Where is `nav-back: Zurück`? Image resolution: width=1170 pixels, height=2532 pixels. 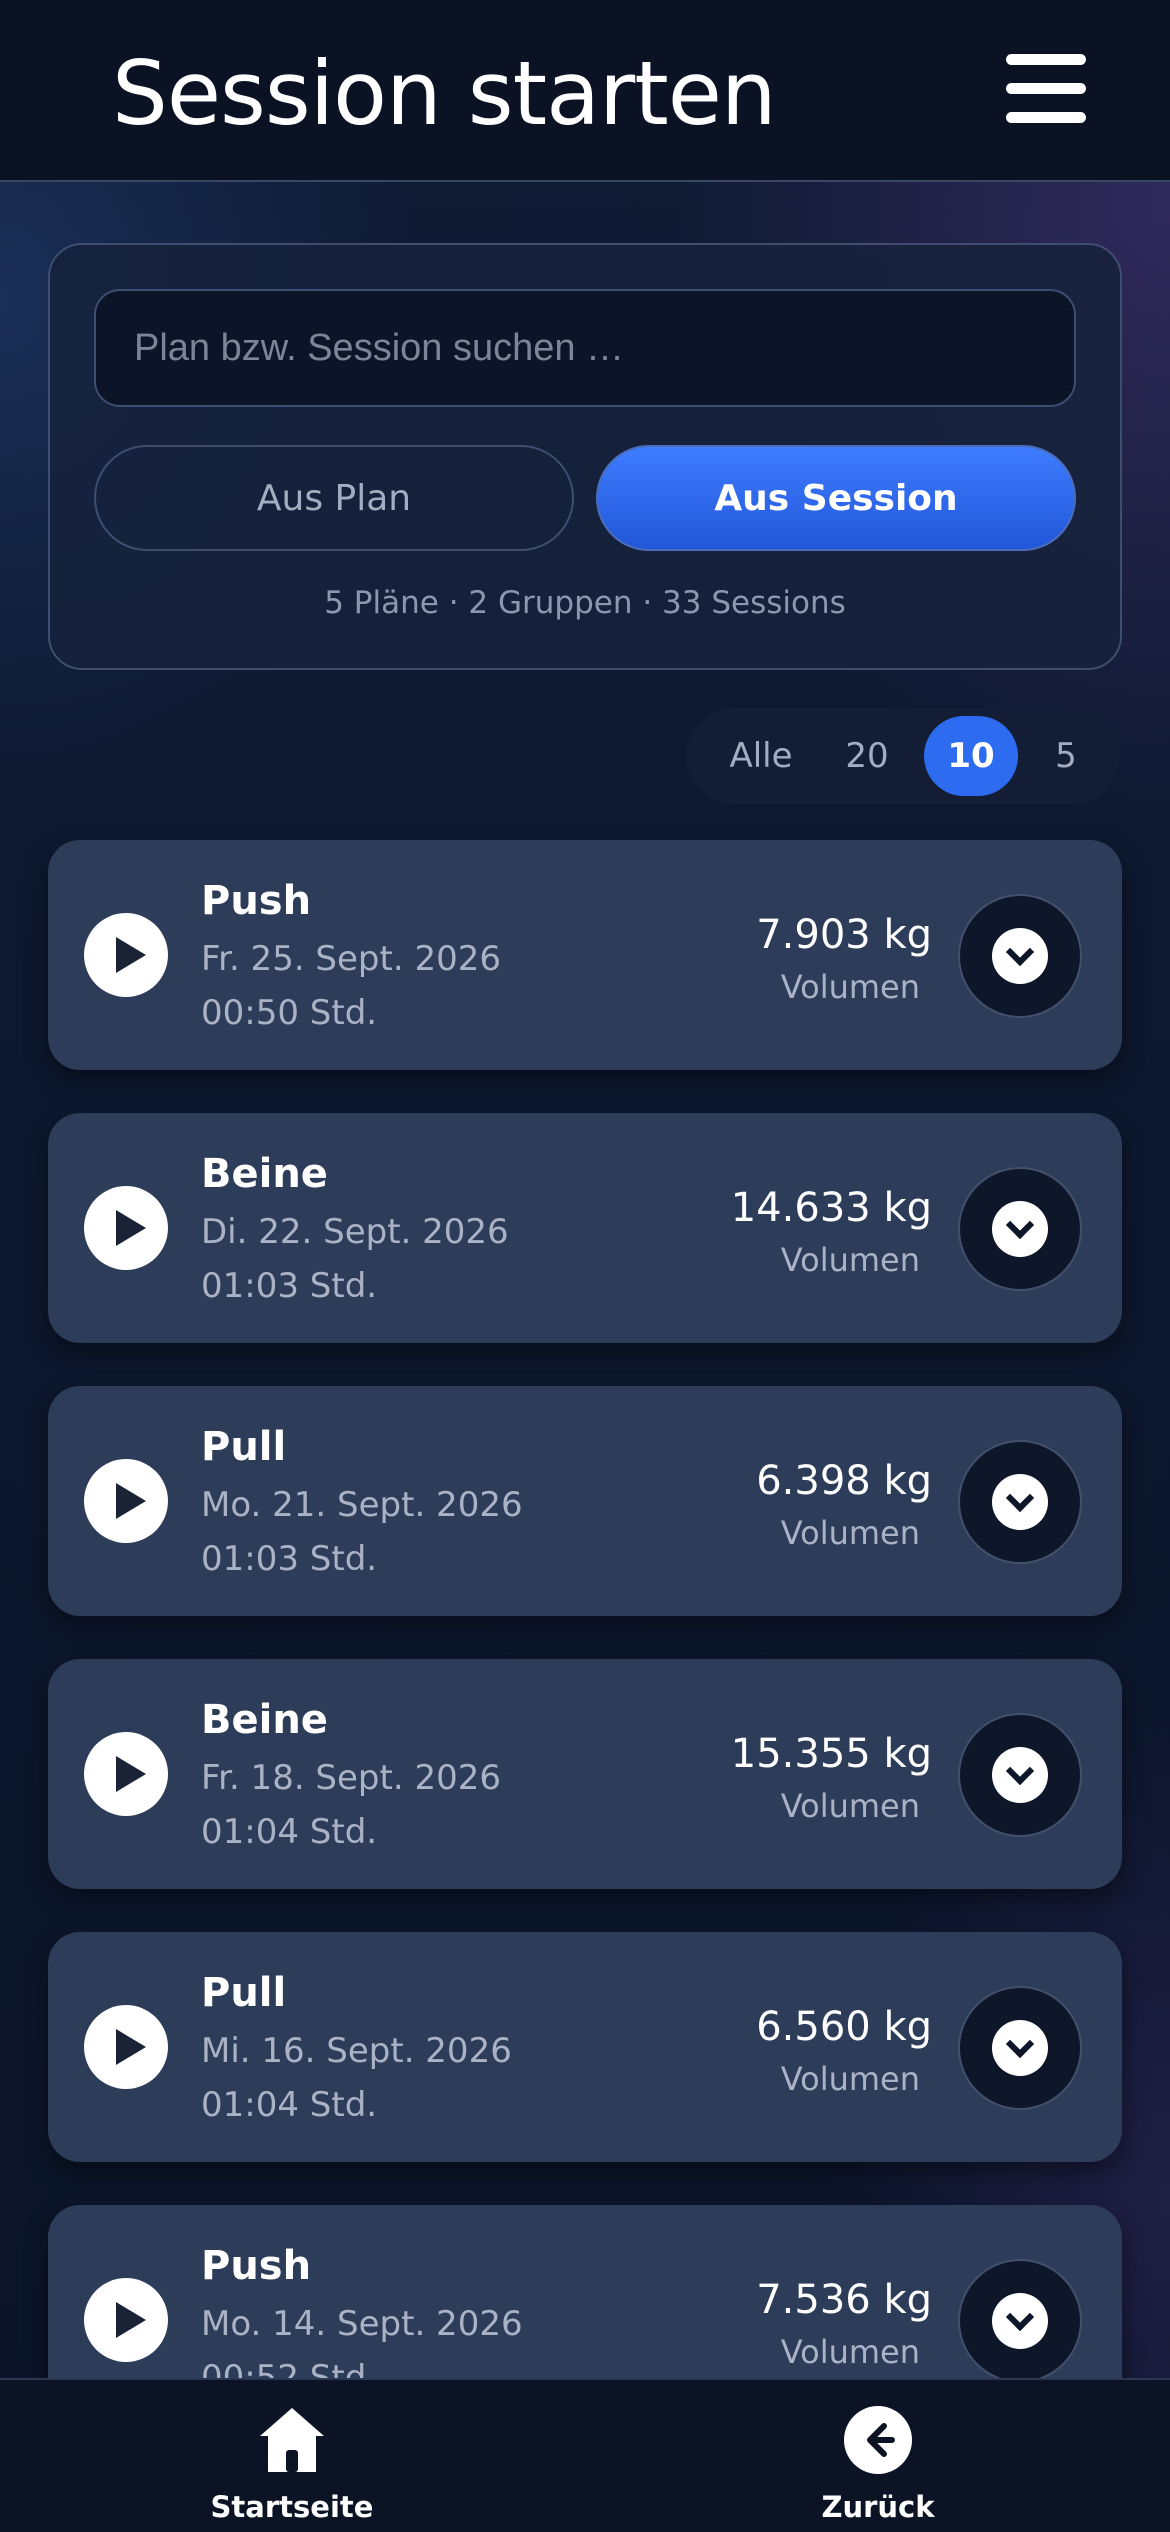 nav-back: Zurück is located at coordinates (878, 2456).